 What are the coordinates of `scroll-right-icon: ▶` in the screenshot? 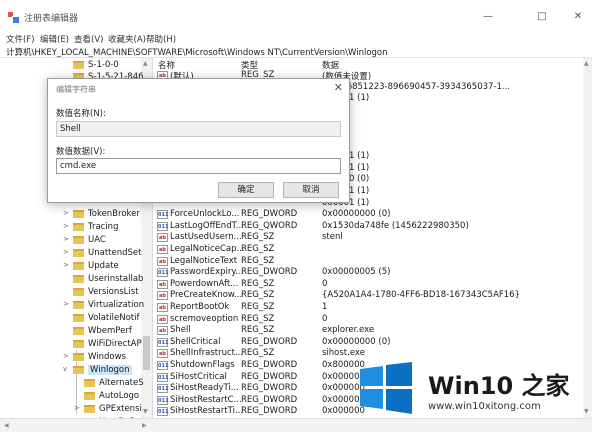 It's located at (144, 425).